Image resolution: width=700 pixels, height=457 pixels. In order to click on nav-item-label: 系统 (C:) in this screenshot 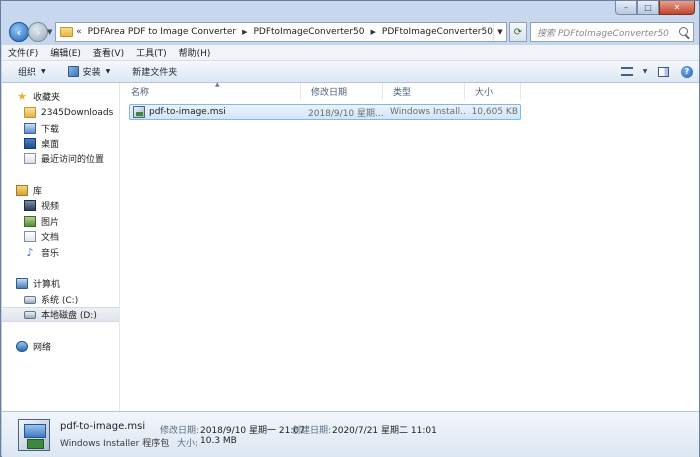, I will do `click(60, 301)`.